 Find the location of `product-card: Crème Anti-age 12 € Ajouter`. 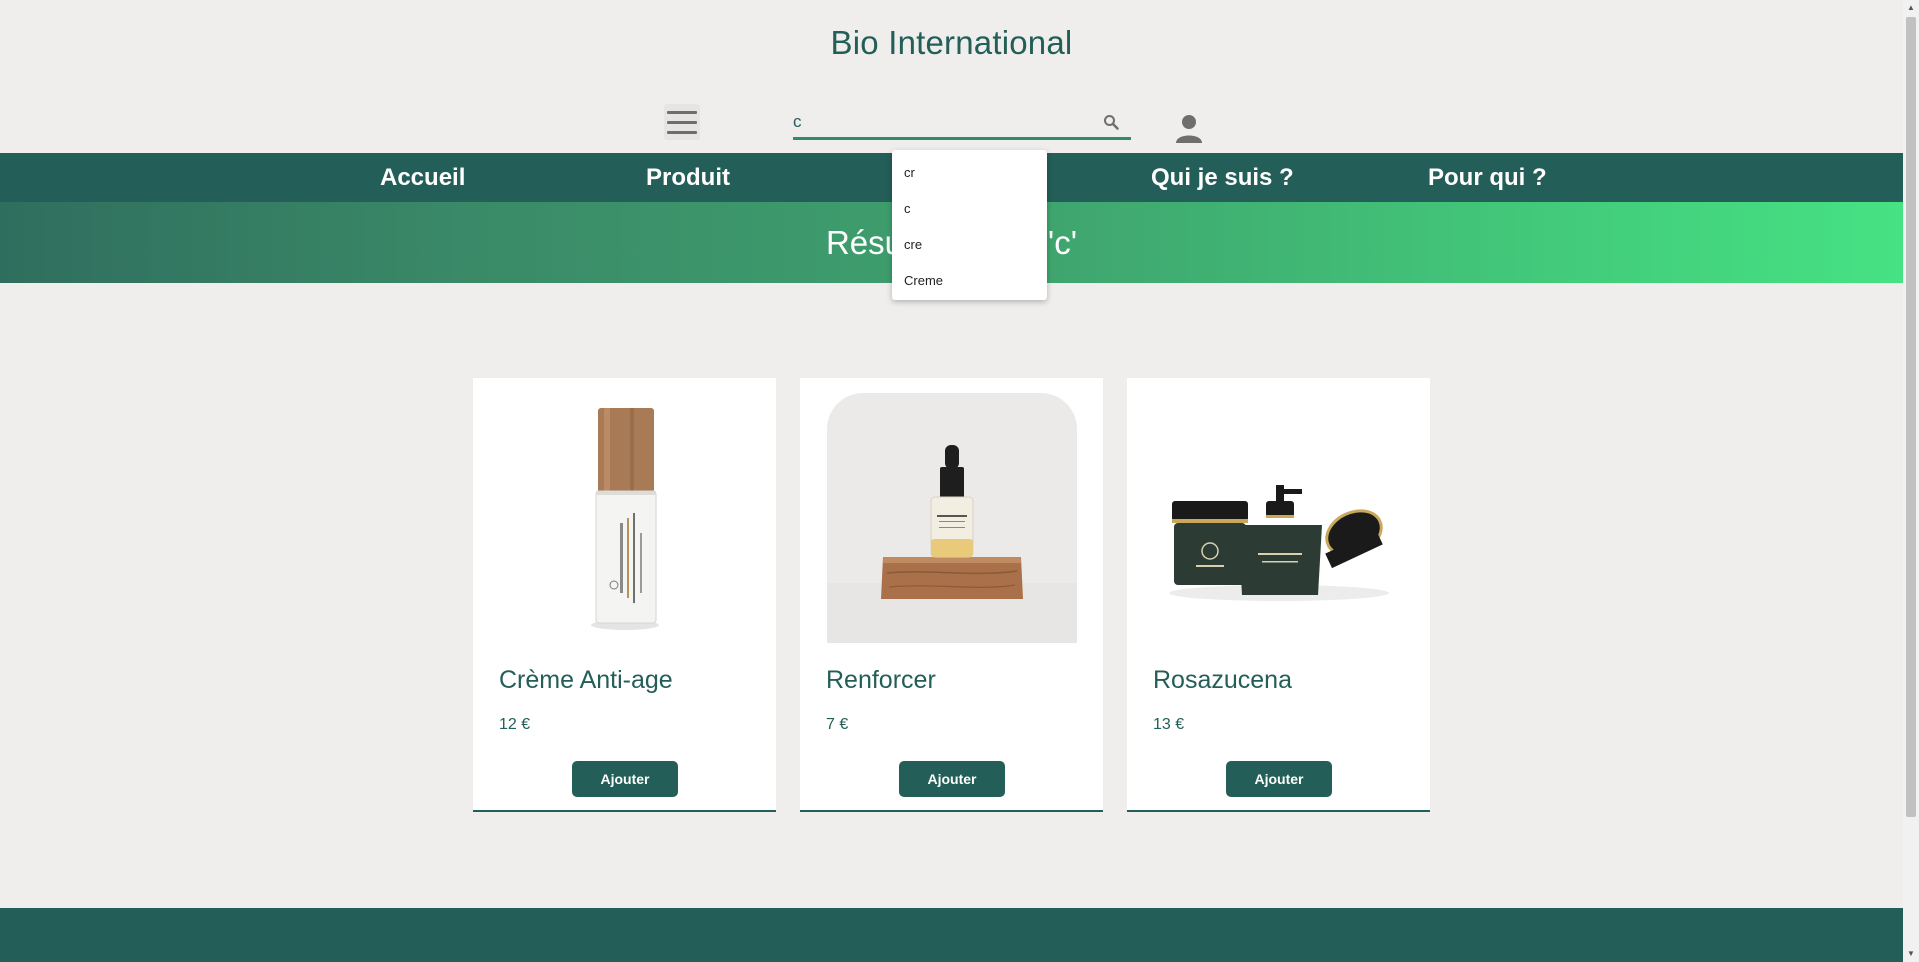

product-card: Crème Anti-age 12 € Ajouter is located at coordinates (624, 595).